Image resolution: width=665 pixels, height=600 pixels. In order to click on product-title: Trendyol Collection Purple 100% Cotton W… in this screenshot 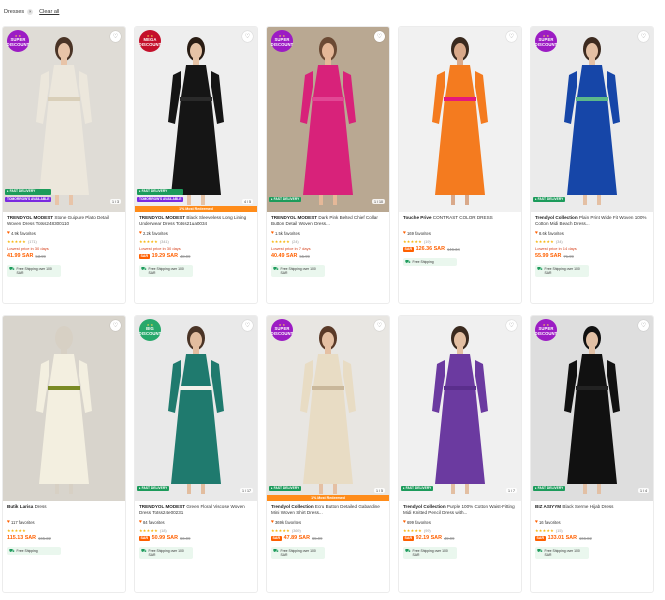, I will do `click(461, 510)`.